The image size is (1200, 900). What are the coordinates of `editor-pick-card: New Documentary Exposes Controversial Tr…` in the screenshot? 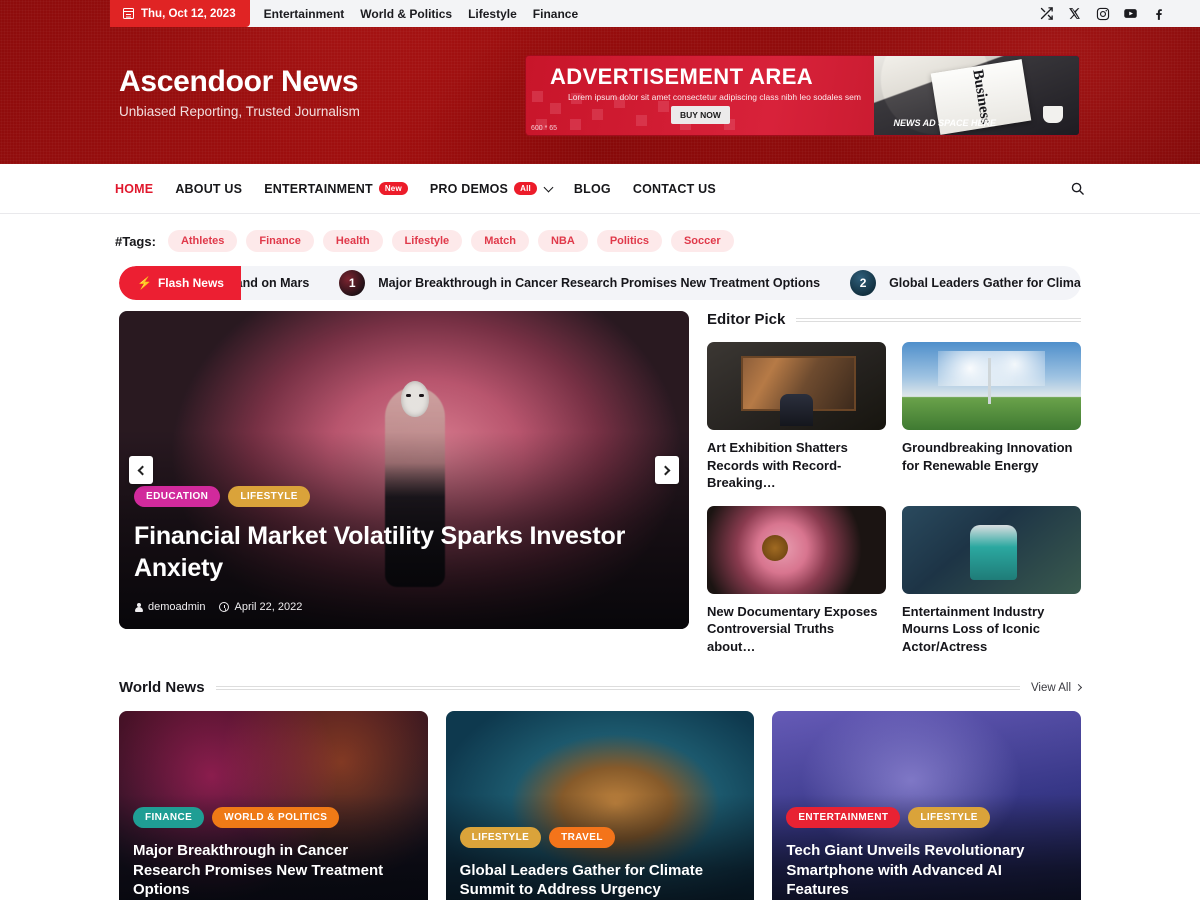 It's located at (796, 580).